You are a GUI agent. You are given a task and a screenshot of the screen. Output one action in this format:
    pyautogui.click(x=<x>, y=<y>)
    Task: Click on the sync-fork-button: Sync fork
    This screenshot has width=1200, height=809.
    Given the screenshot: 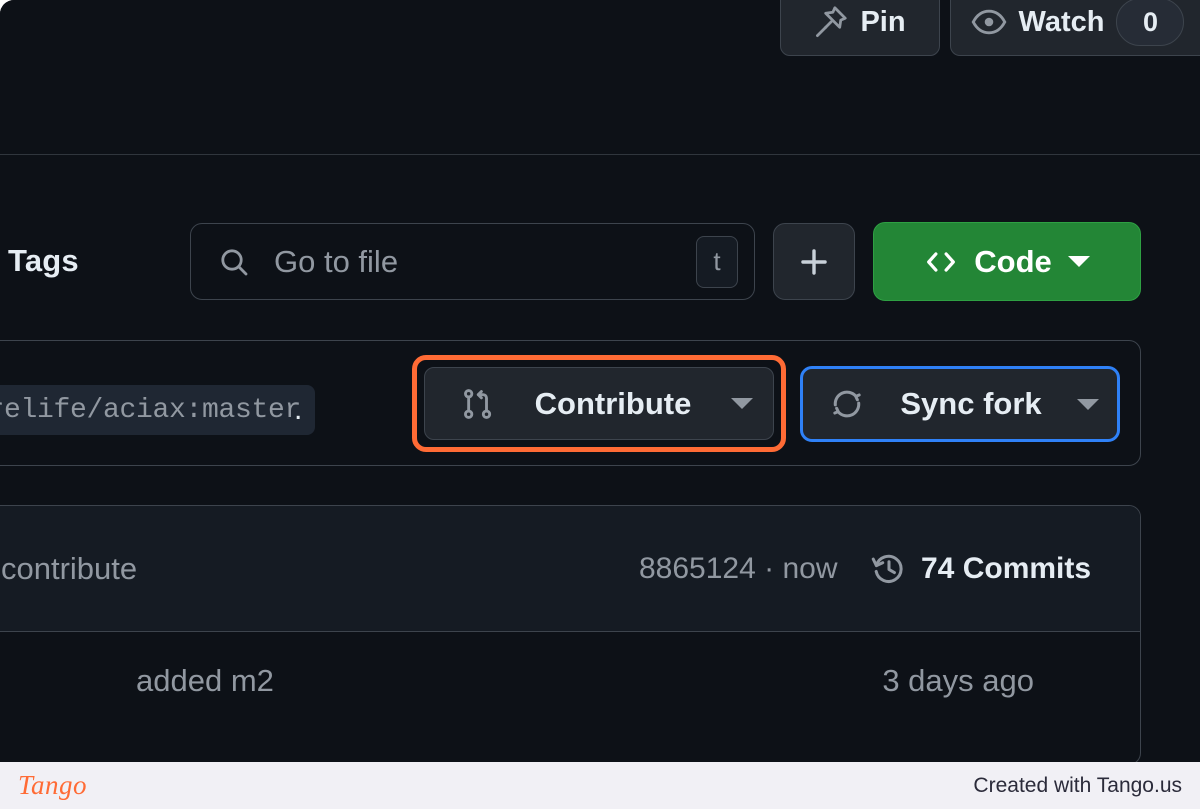 What is the action you would take?
    pyautogui.click(x=960, y=404)
    